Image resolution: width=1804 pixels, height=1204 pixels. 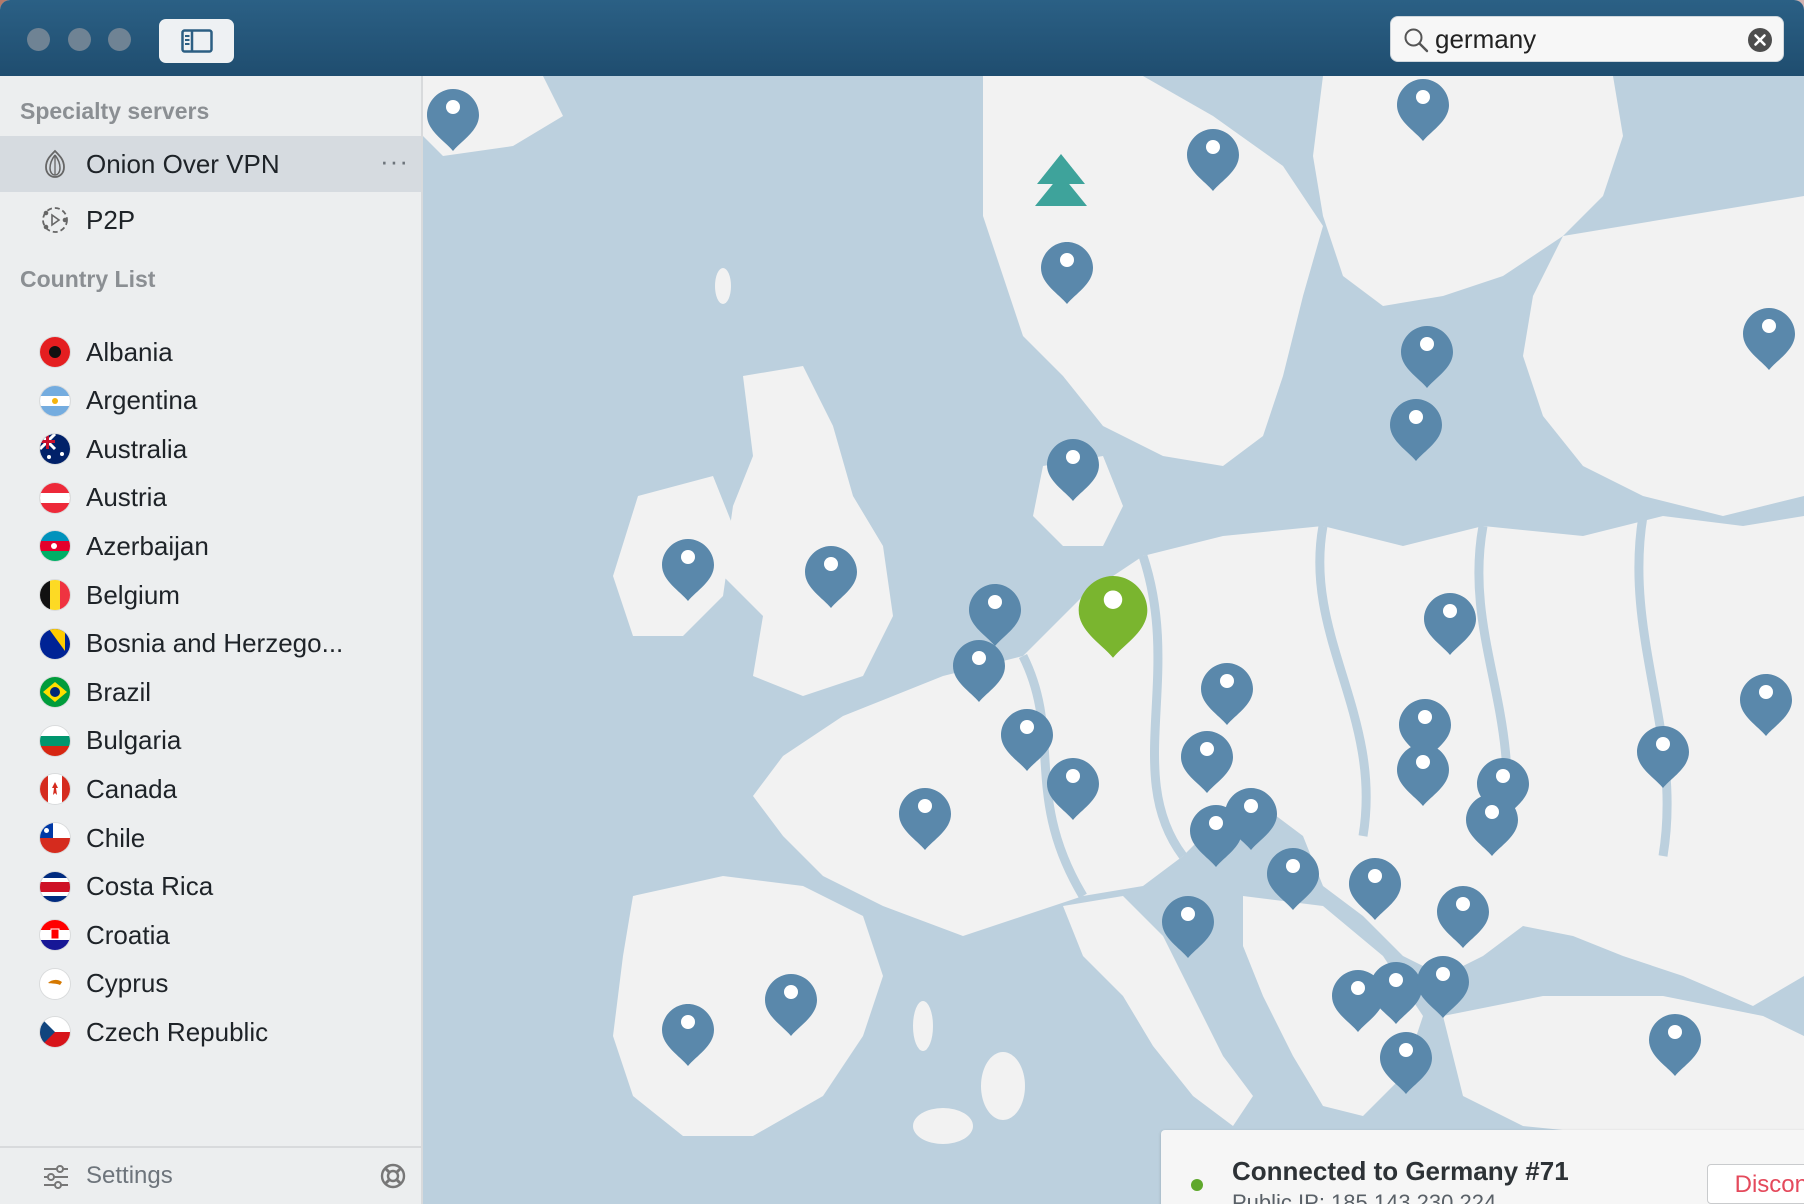 I want to click on sidebar-footer: Settings, so click(x=210, y=1175).